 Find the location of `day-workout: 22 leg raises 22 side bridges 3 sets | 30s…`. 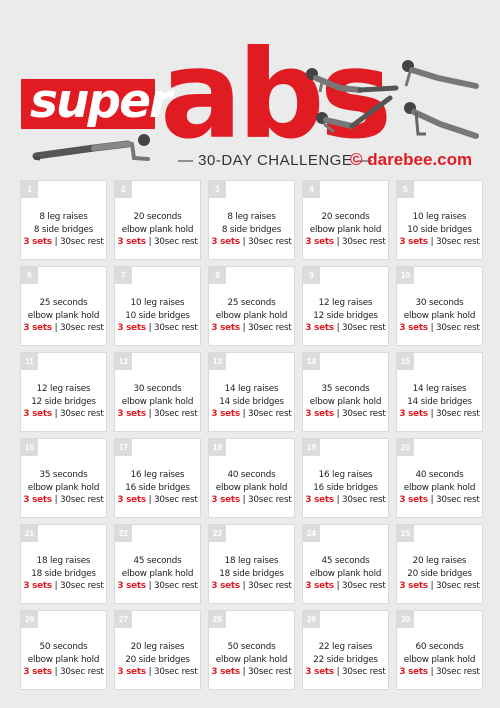

day-workout: 22 leg raises 22 side bridges 3 sets | 30s… is located at coordinates (345, 660).